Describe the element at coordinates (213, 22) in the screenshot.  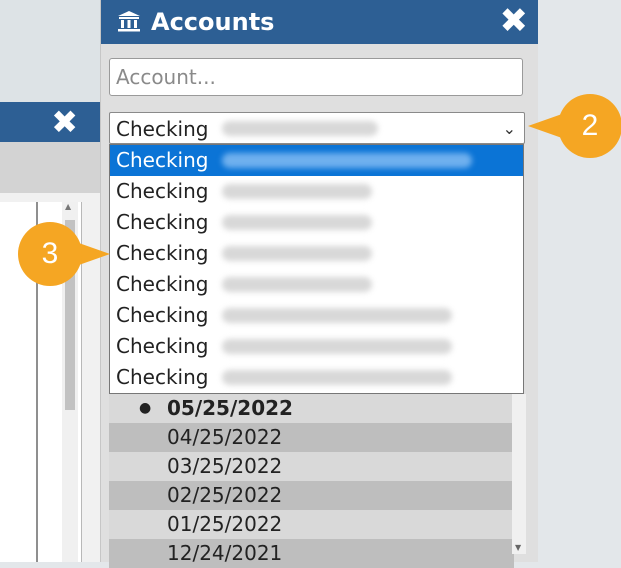
I see `panel-title: Accounts` at that location.